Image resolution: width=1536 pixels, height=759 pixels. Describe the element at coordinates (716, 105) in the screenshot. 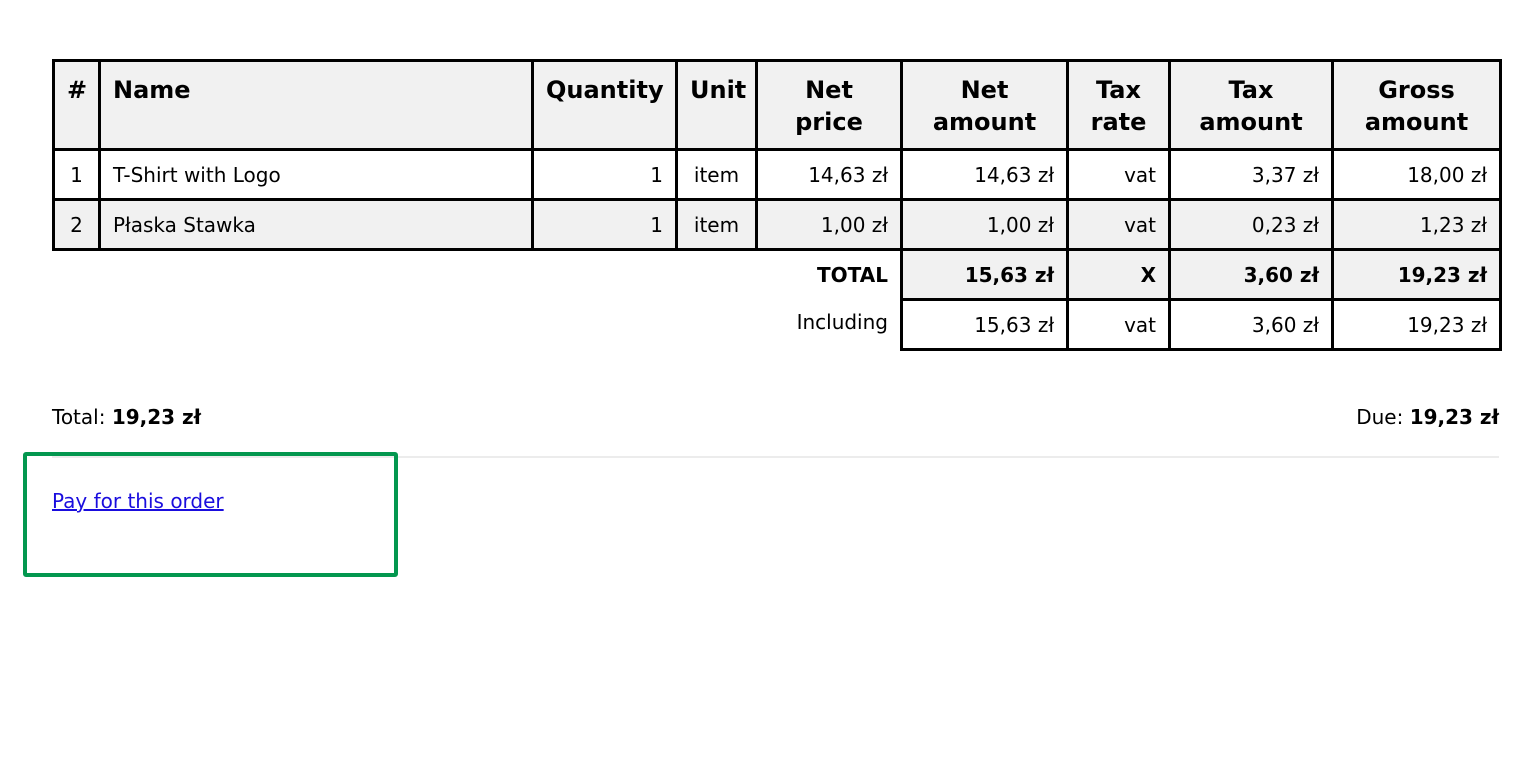

I see `header-unit: Unit` at that location.